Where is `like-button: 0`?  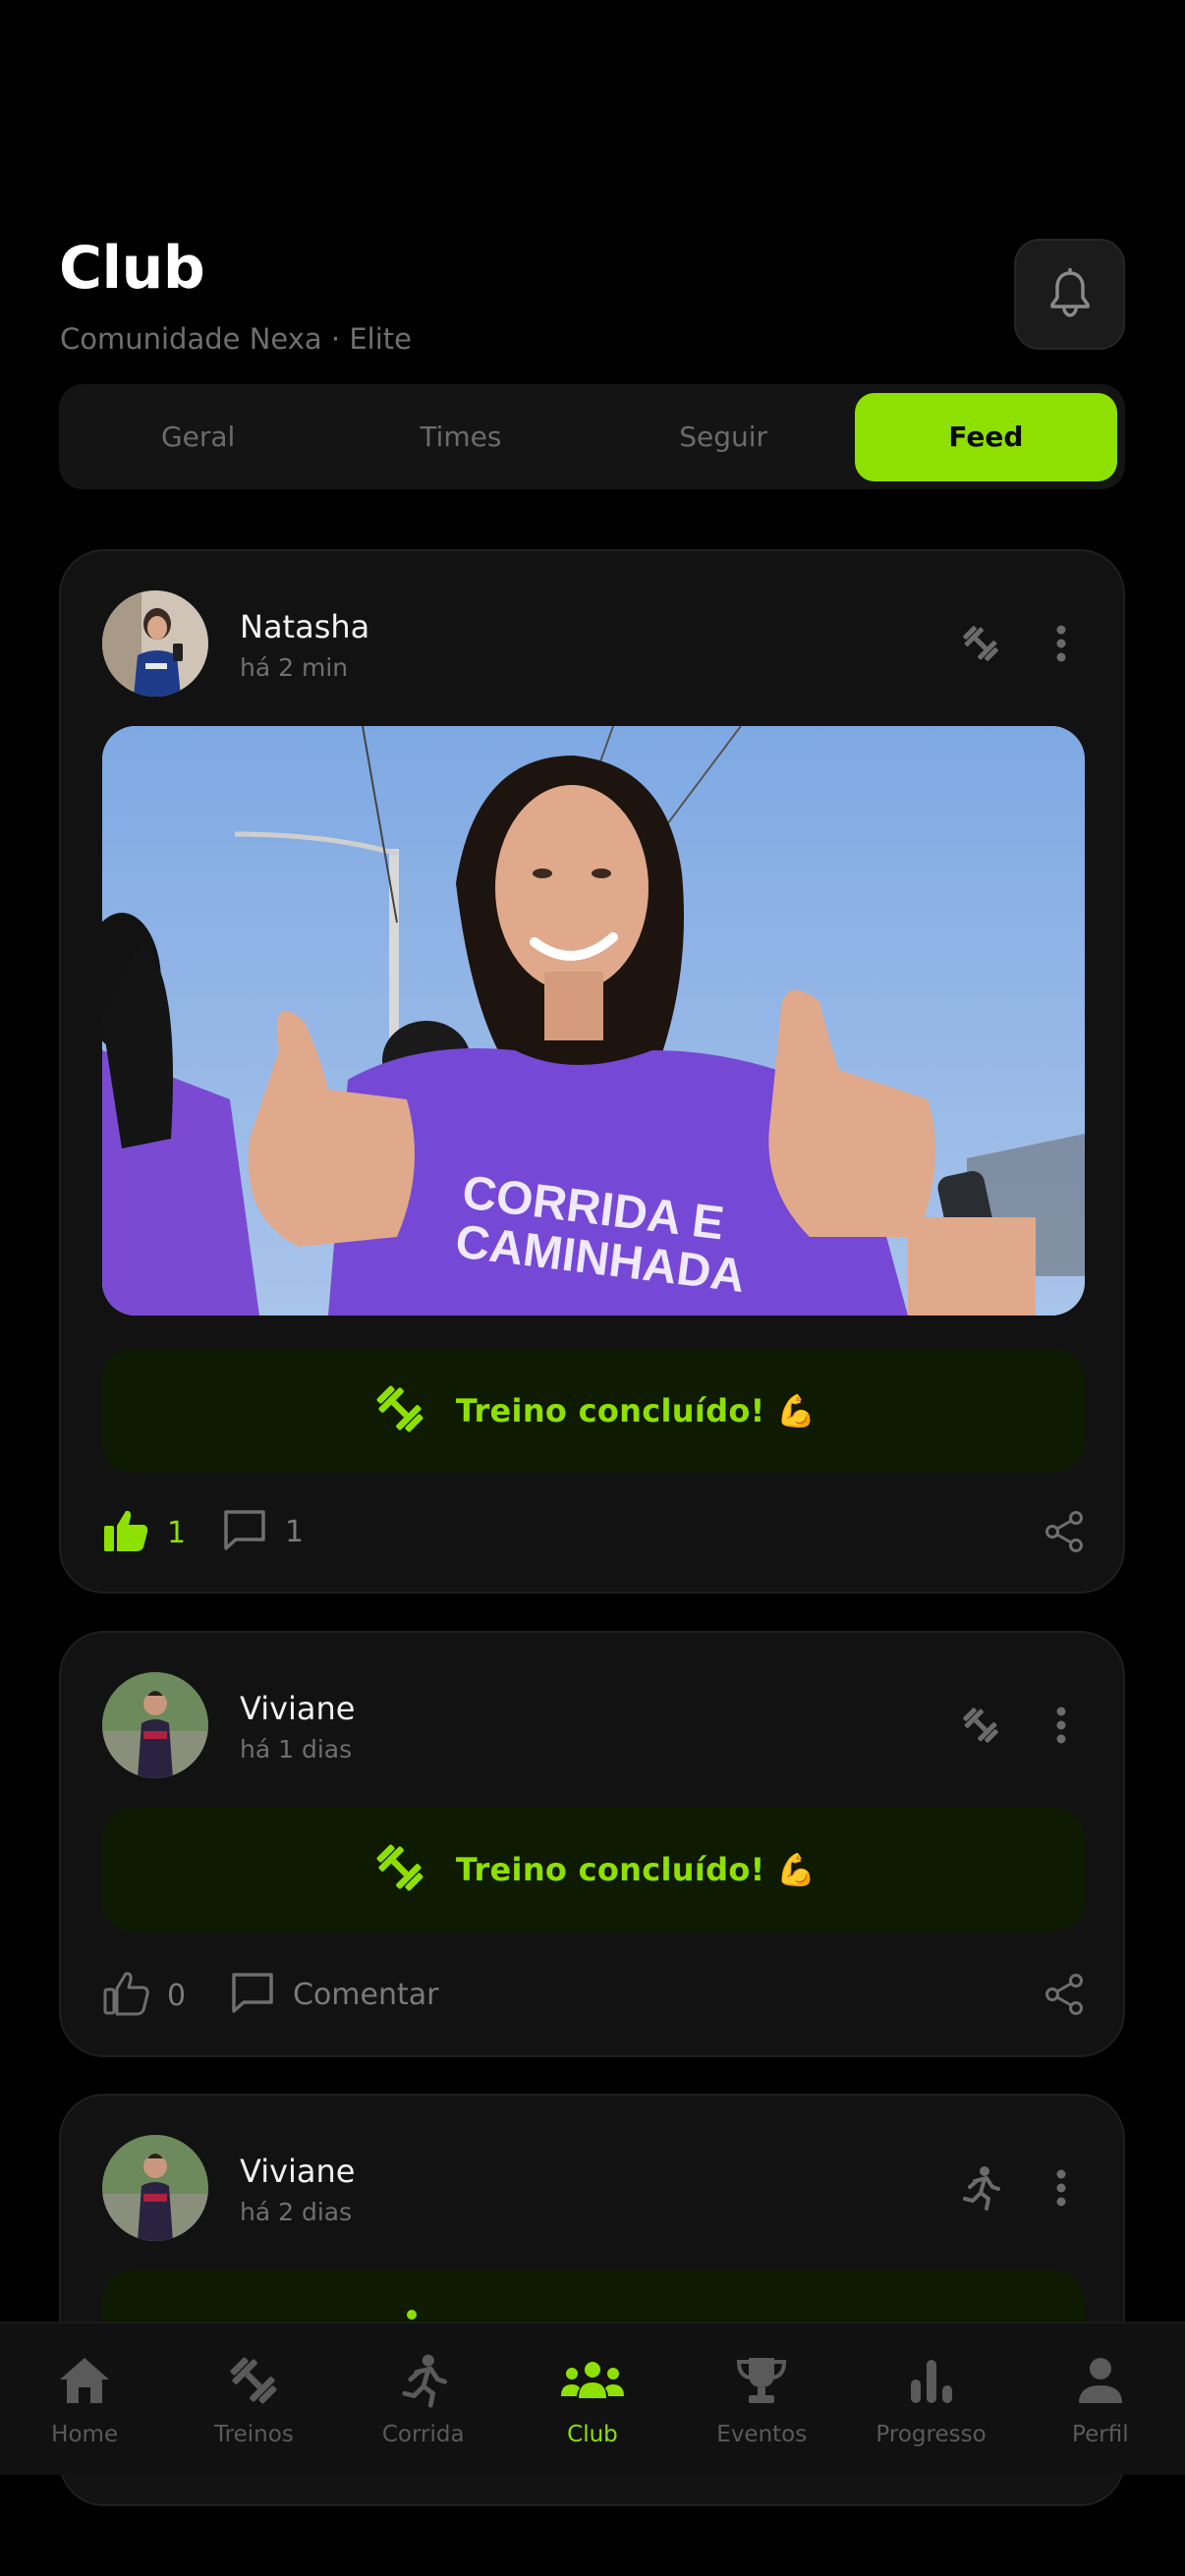
like-button: 0 is located at coordinates (144, 1995).